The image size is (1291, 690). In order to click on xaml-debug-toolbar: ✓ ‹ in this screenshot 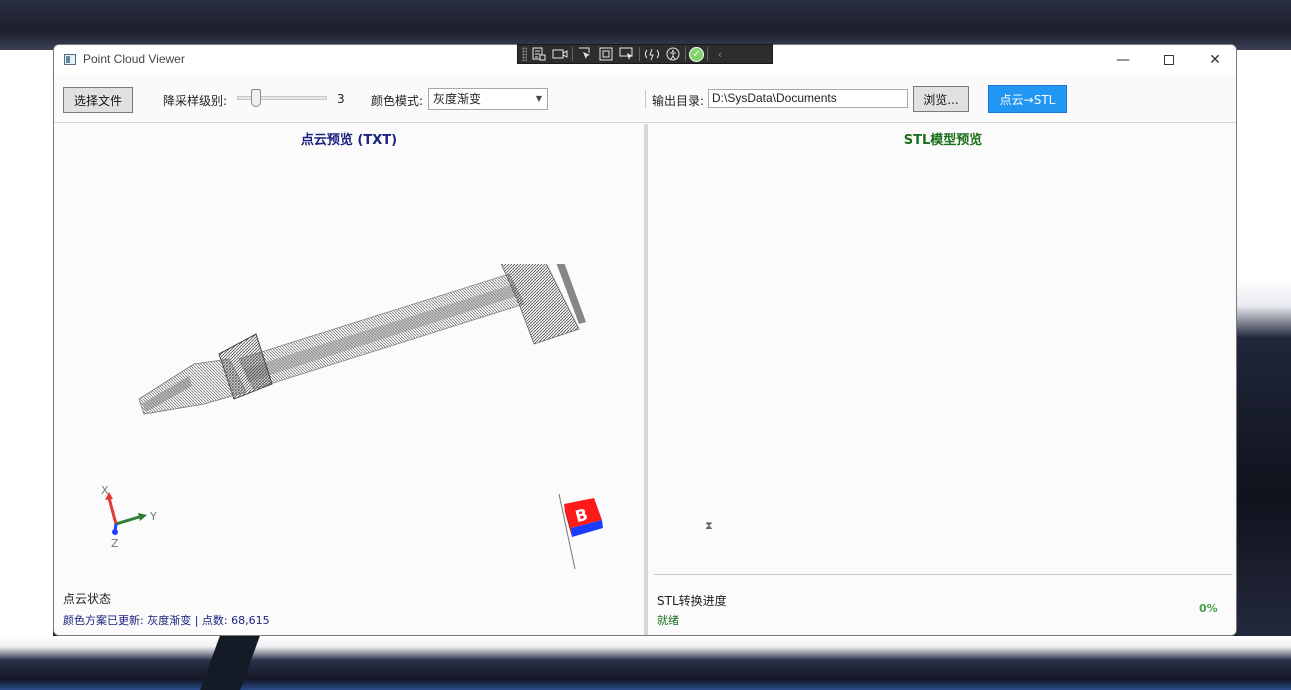, I will do `click(645, 54)`.